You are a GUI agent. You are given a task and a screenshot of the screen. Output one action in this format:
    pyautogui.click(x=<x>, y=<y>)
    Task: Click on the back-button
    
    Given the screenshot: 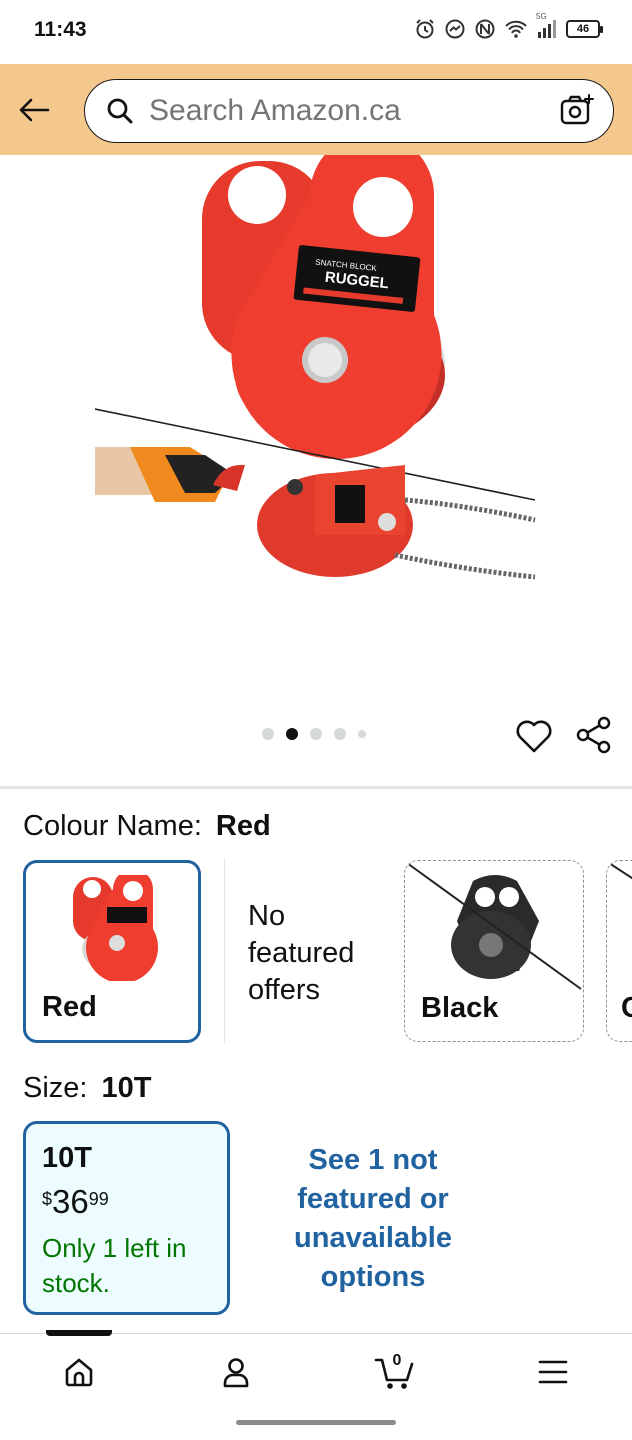 What is the action you would take?
    pyautogui.click(x=34, y=110)
    